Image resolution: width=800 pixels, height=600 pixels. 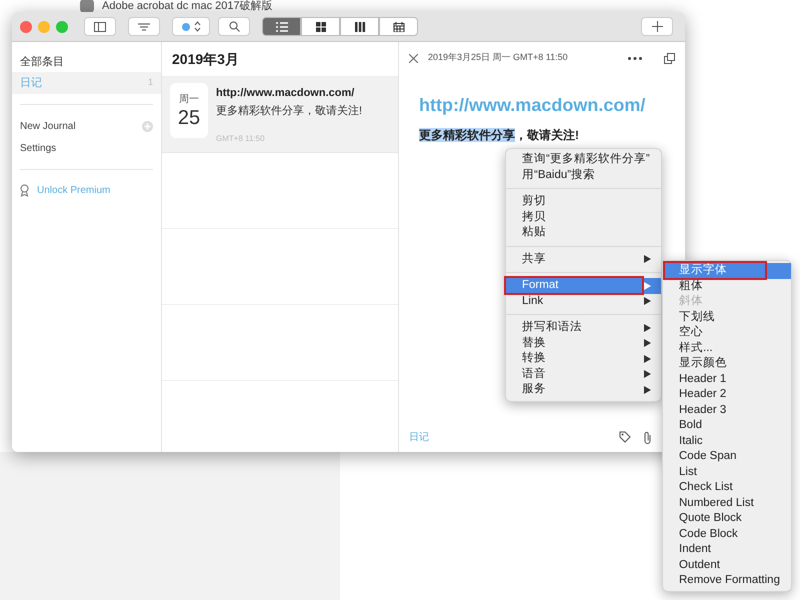 What do you see at coordinates (648, 437) in the screenshot?
I see `paperclip-icon` at bounding box center [648, 437].